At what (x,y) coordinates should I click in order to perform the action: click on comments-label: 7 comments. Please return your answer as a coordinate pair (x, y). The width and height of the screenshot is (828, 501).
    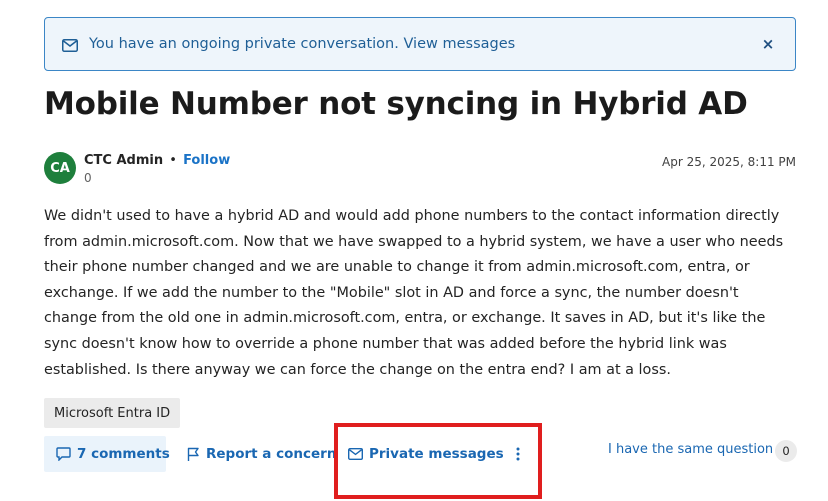
    Looking at the image, I should click on (123, 454).